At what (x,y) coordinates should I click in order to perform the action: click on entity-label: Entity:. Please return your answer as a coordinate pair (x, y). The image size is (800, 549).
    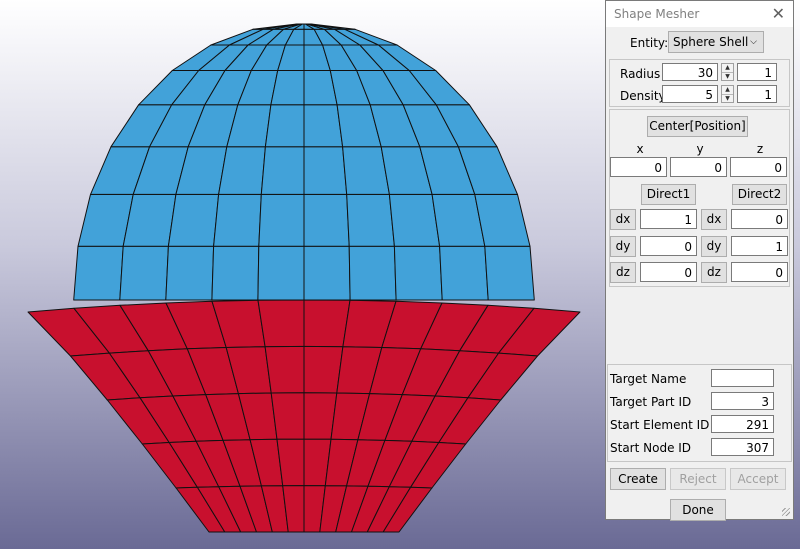
    Looking at the image, I should click on (649, 43).